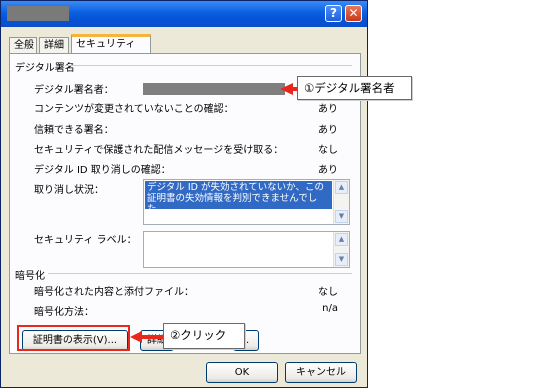 This screenshot has height=391, width=550. I want to click on click-callout: ②クリック, so click(204, 336).